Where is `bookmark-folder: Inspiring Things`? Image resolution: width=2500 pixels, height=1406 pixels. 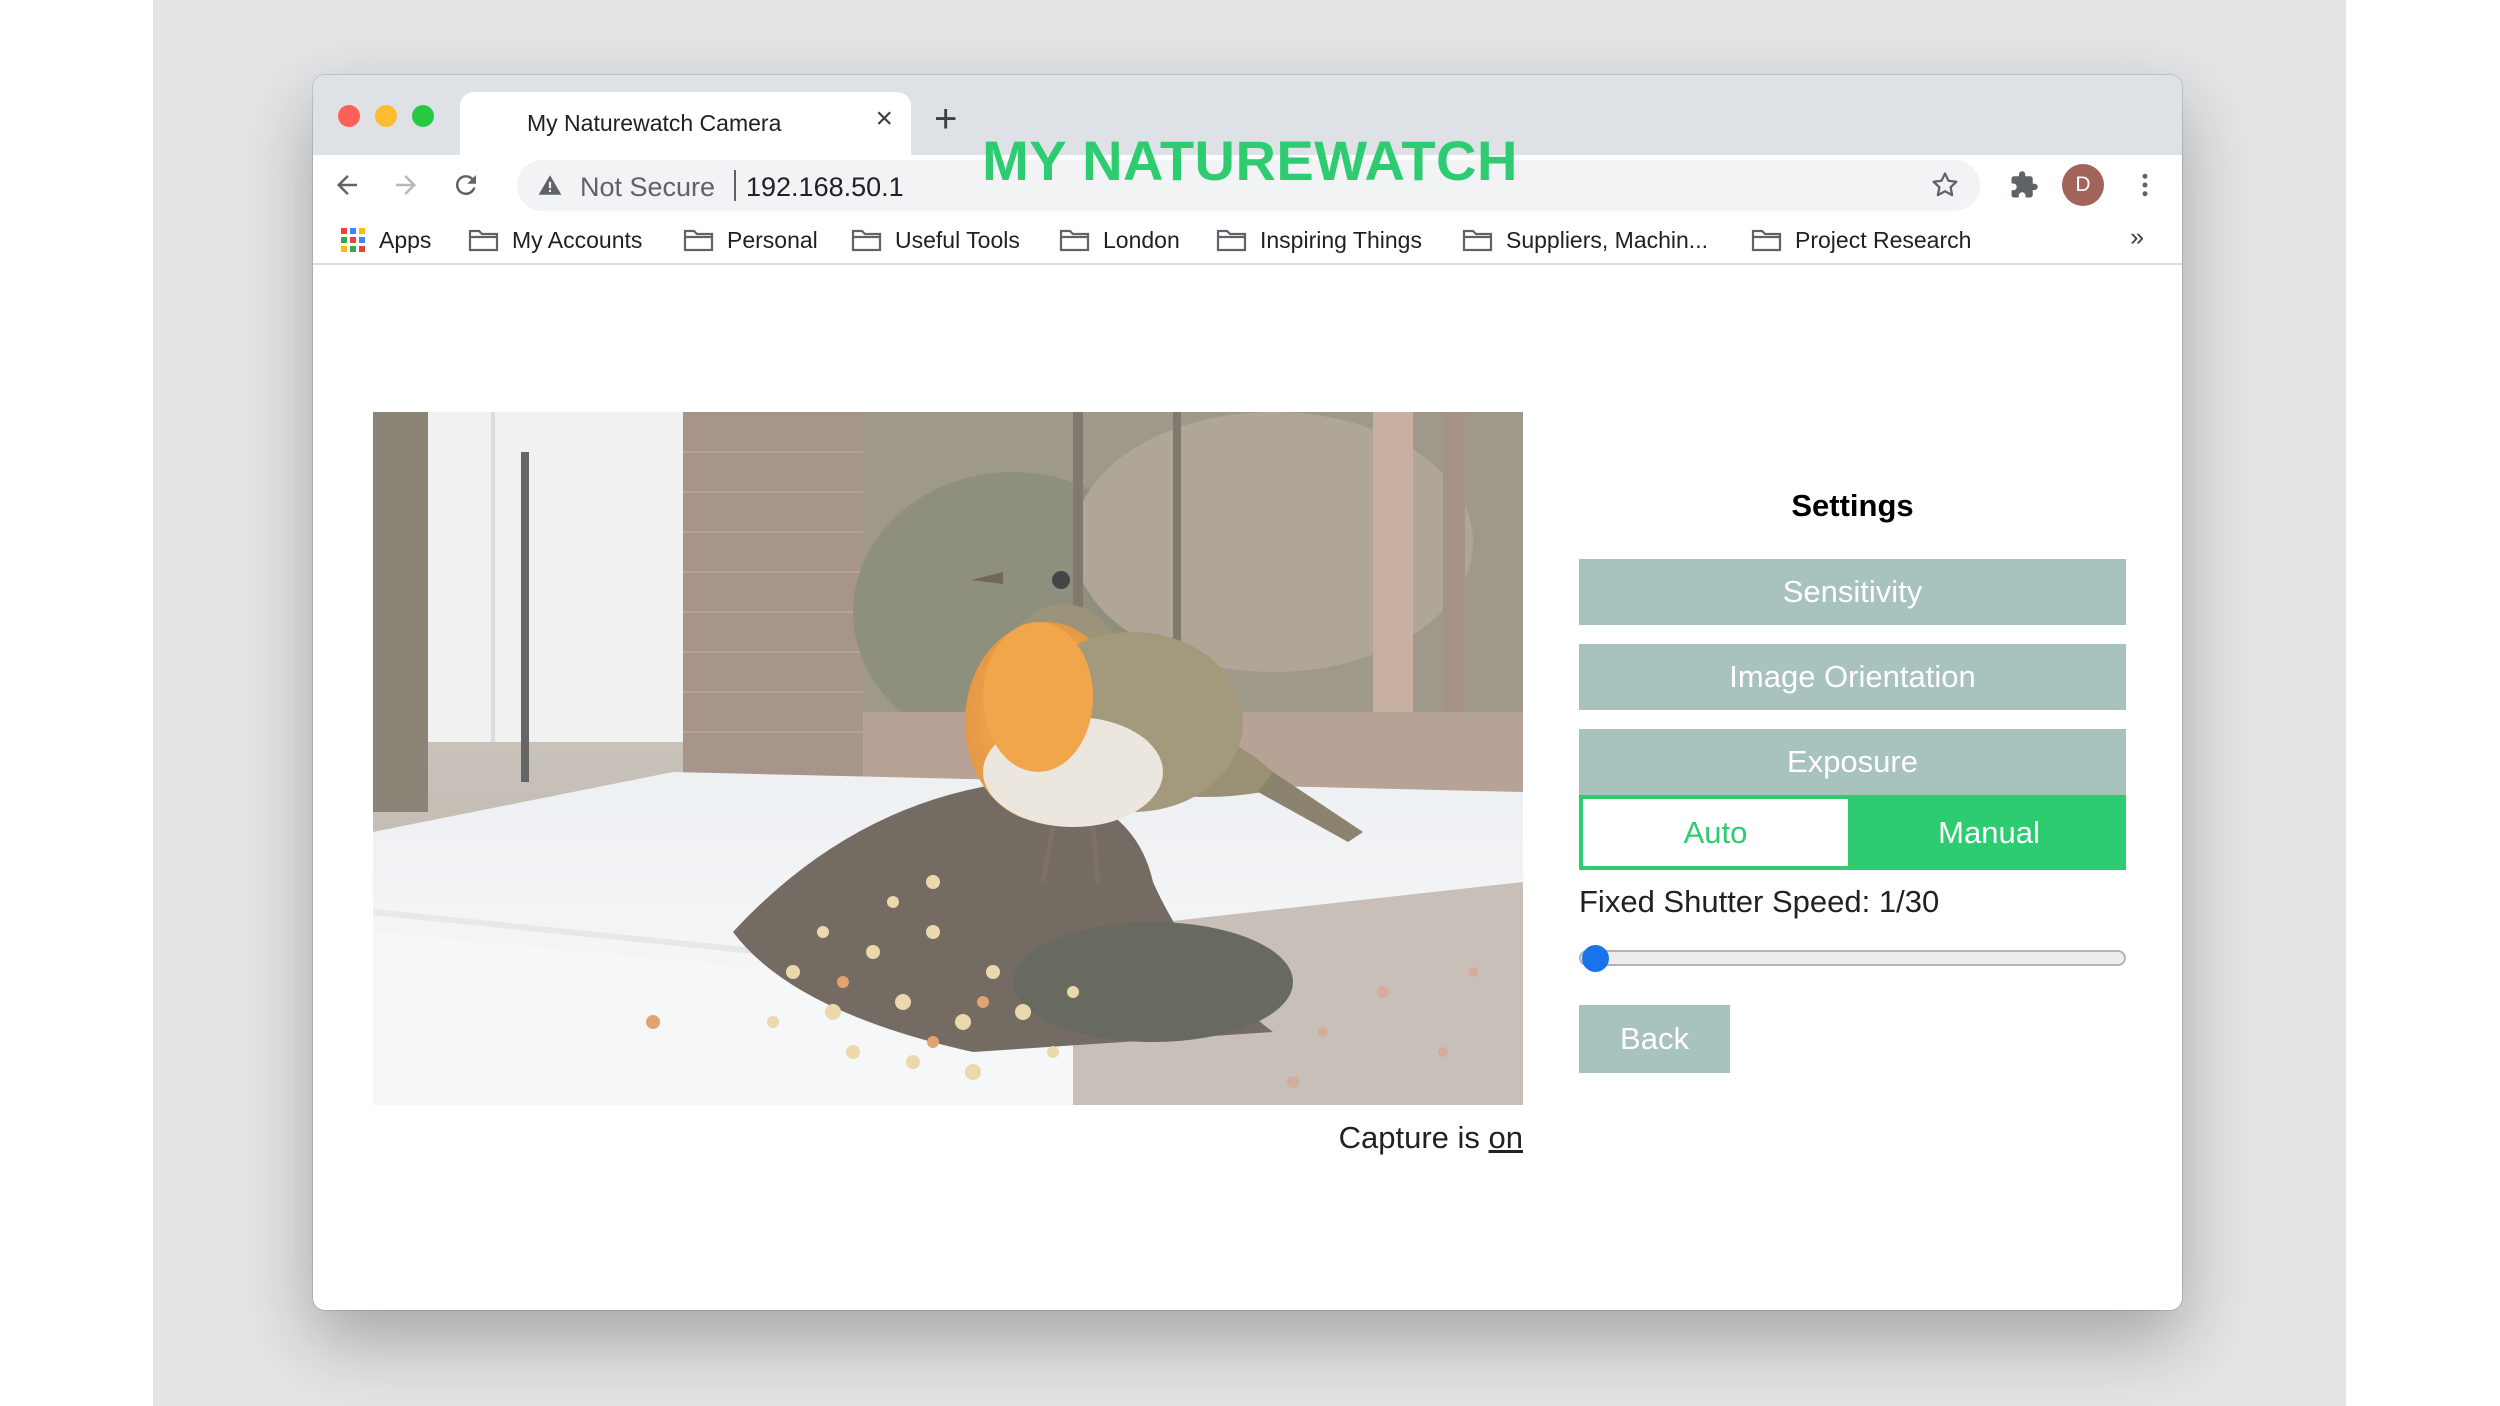 bookmark-folder: Inspiring Things is located at coordinates (1319, 240).